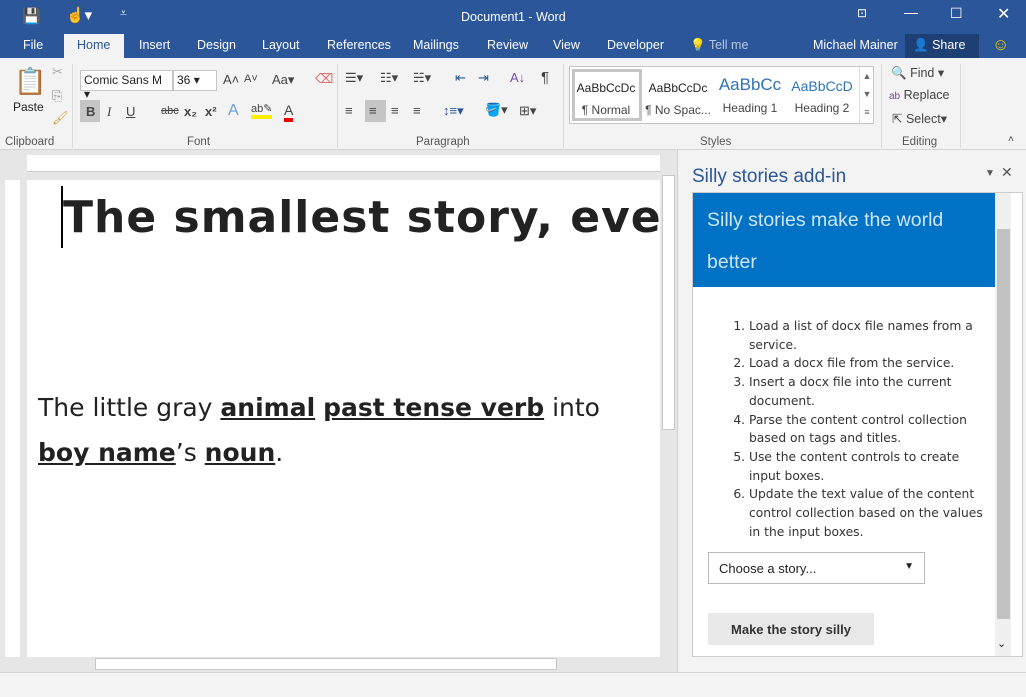  Describe the element at coordinates (57, 72) in the screenshot. I see `cut-icon: ✂` at that location.